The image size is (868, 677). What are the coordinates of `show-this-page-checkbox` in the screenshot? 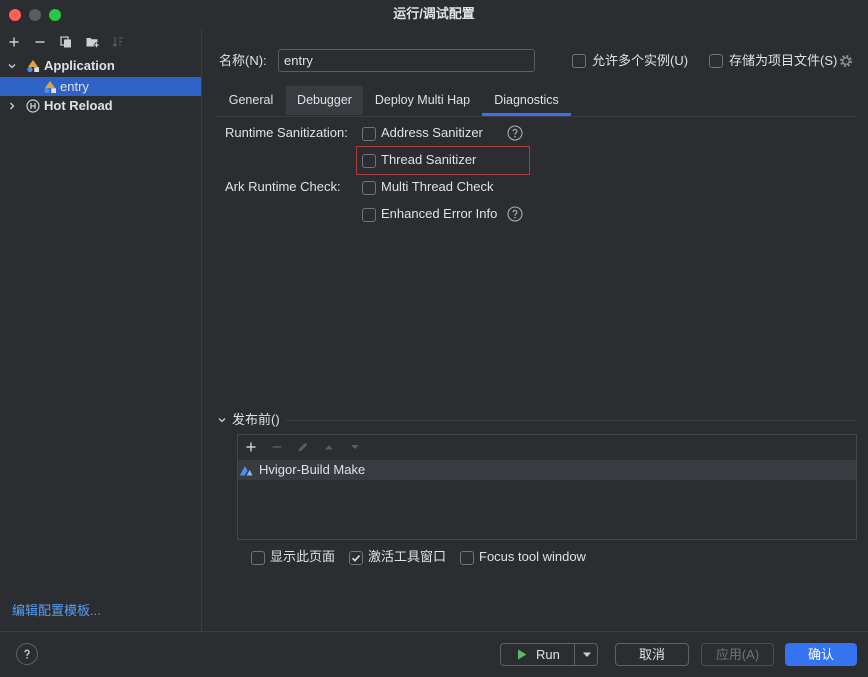 It's located at (258, 558).